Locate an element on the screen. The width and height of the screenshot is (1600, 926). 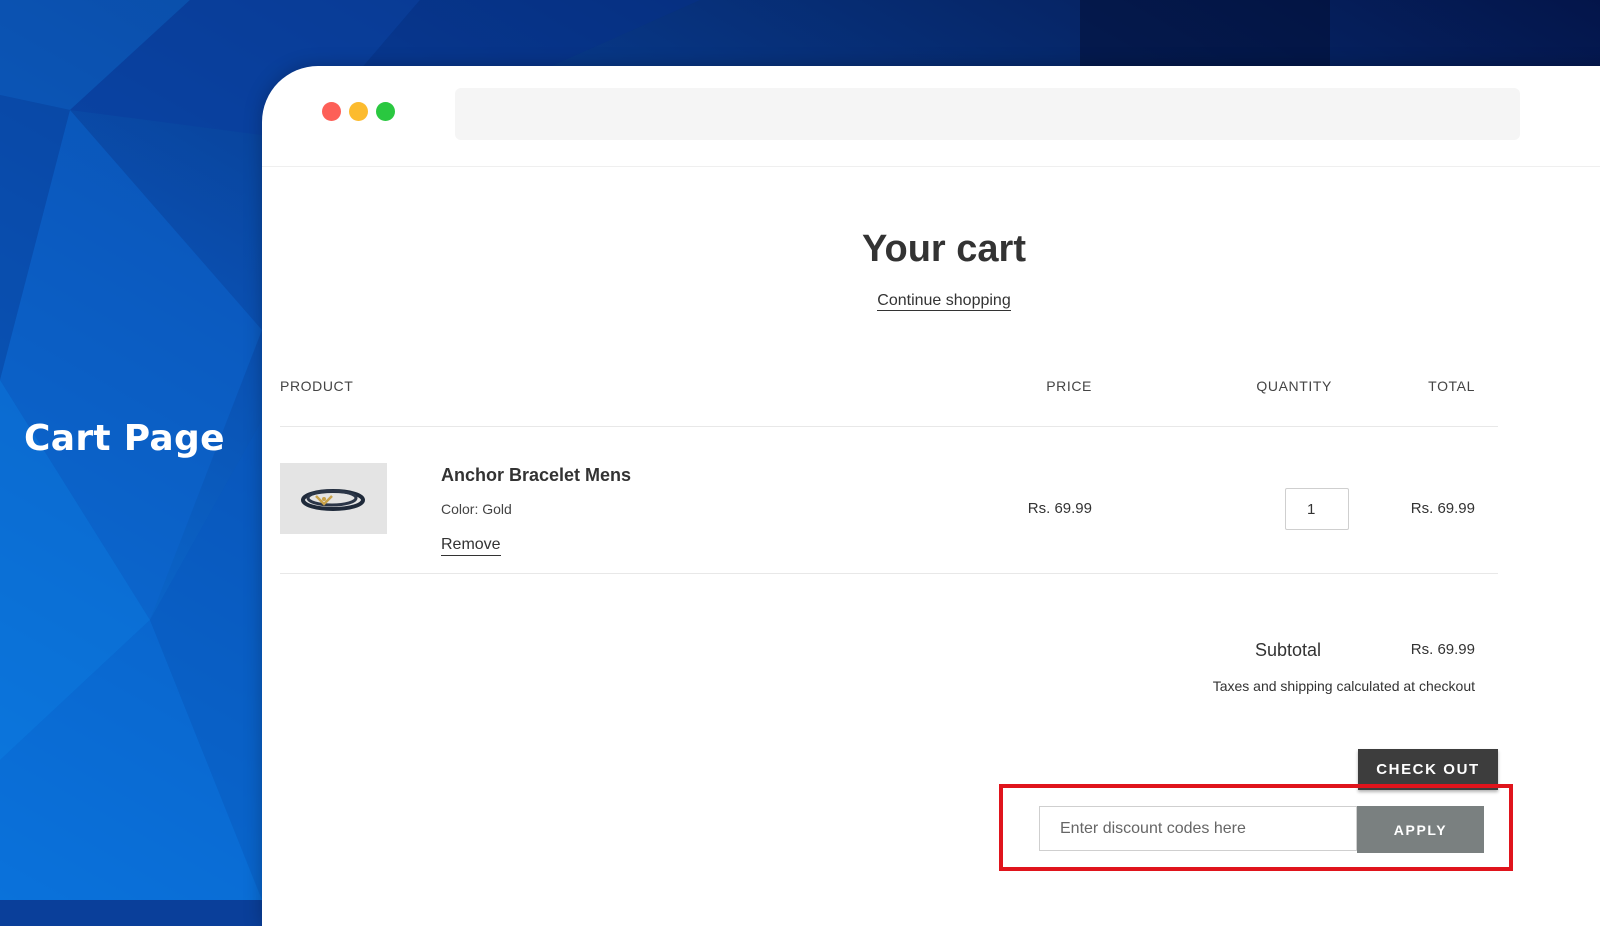
item-price: Rs. 69.99 is located at coordinates (1059, 508).